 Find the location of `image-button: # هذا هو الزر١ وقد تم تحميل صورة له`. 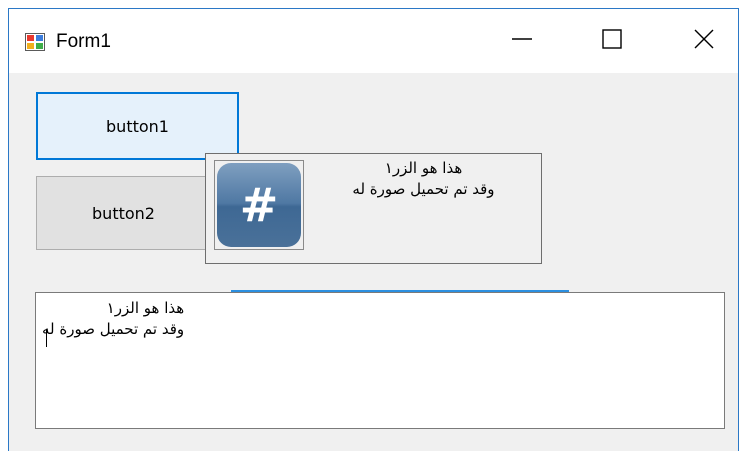

image-button: # هذا هو الزر١ وقد تم تحميل صورة له is located at coordinates (373, 208).